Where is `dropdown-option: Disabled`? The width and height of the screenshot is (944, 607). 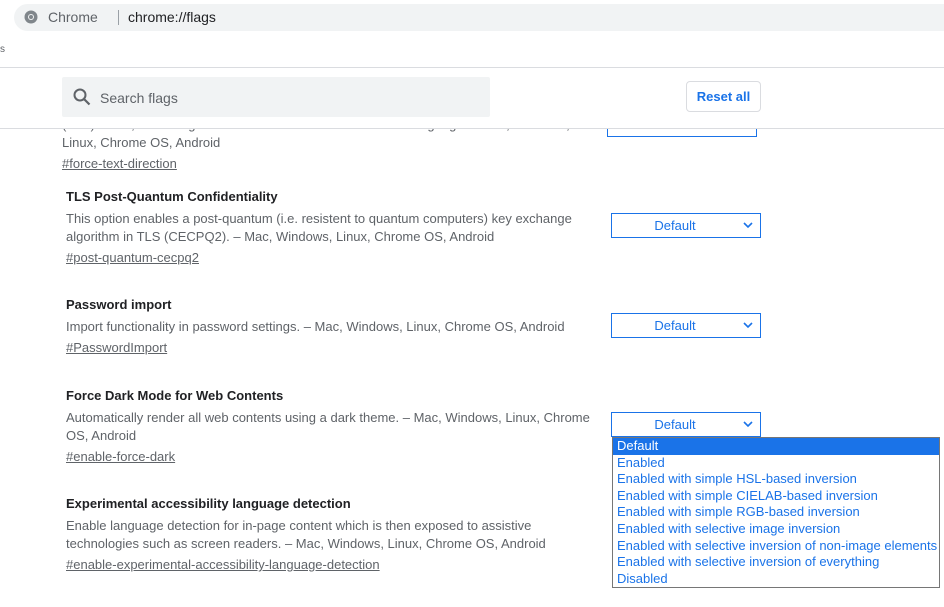
dropdown-option: Disabled is located at coordinates (776, 579).